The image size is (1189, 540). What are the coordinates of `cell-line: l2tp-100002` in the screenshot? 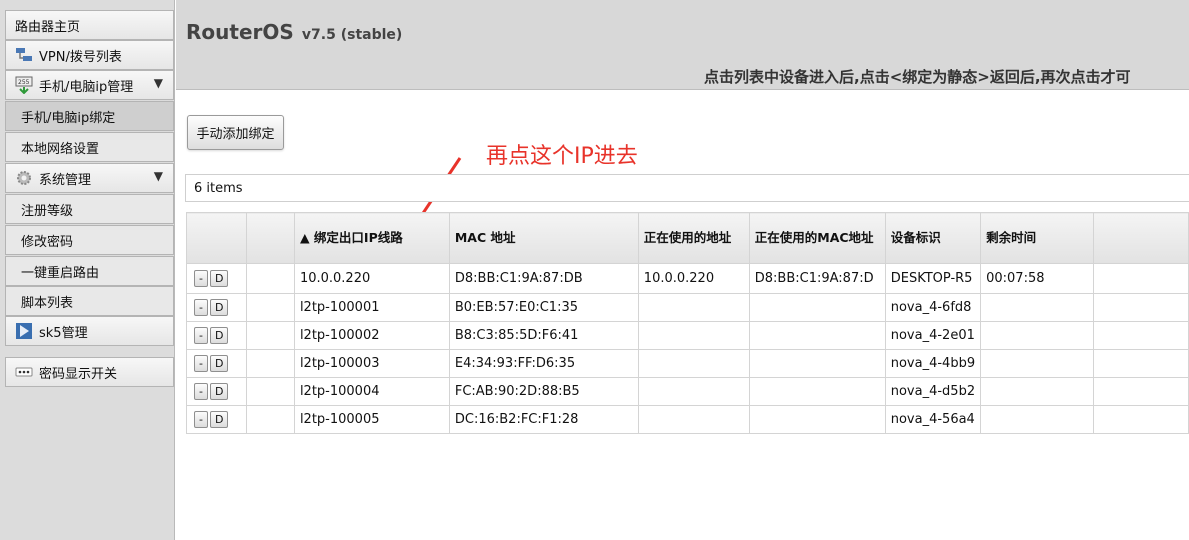 It's located at (371, 335).